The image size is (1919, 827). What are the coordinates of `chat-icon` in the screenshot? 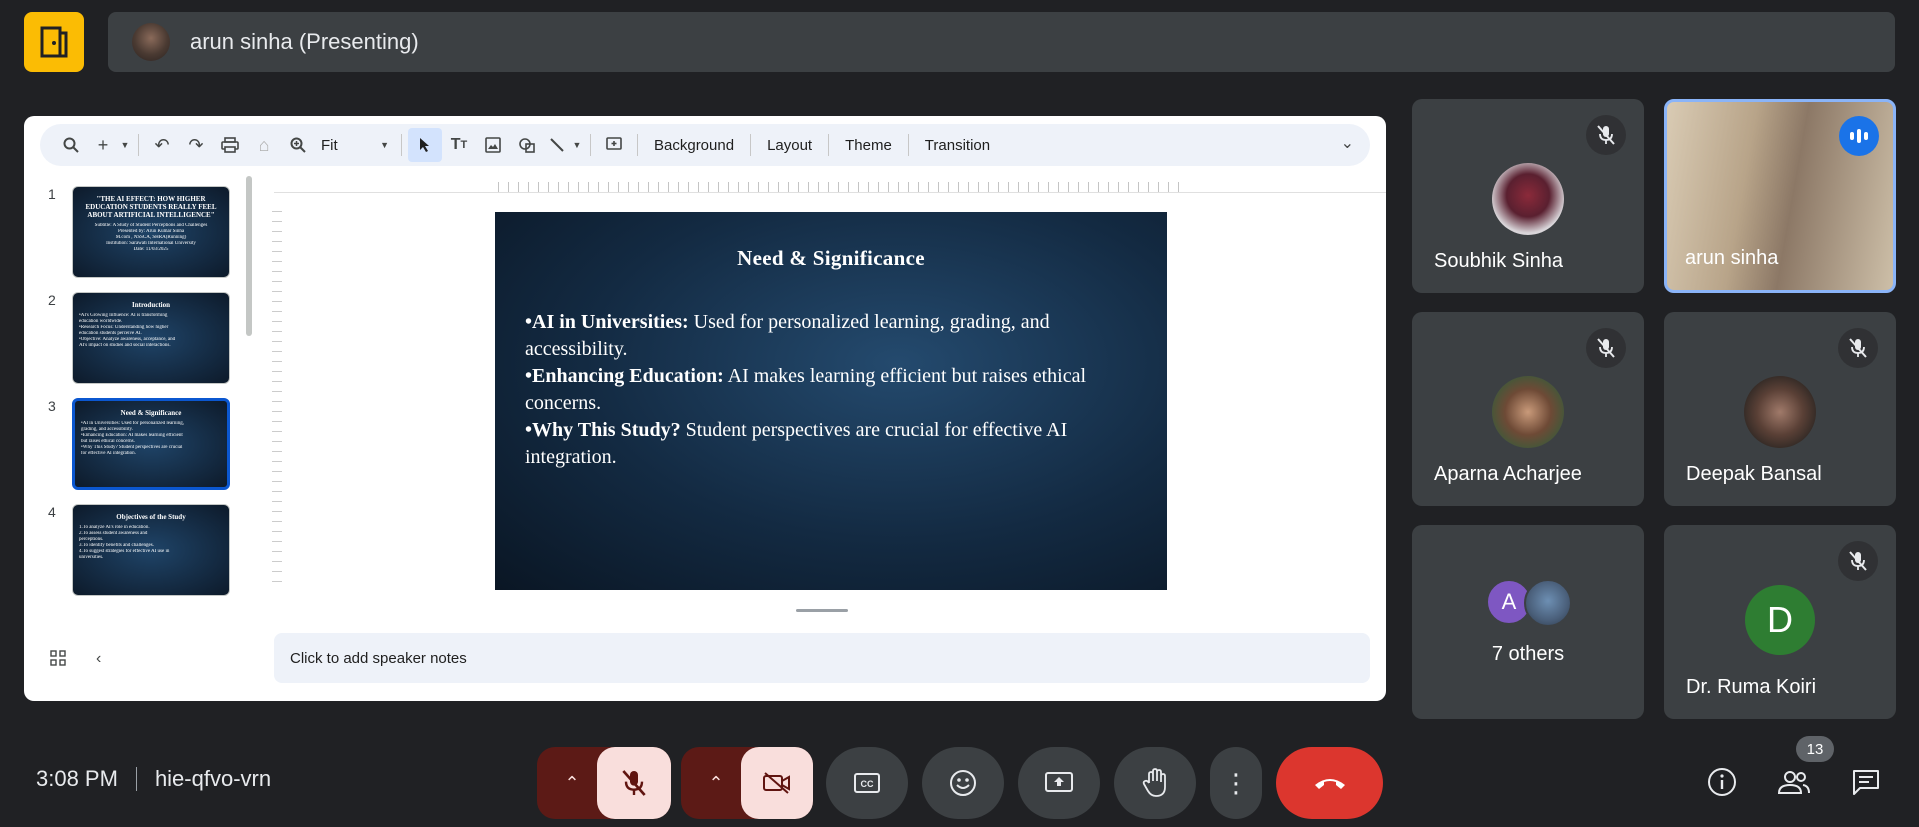 It's located at (1866, 782).